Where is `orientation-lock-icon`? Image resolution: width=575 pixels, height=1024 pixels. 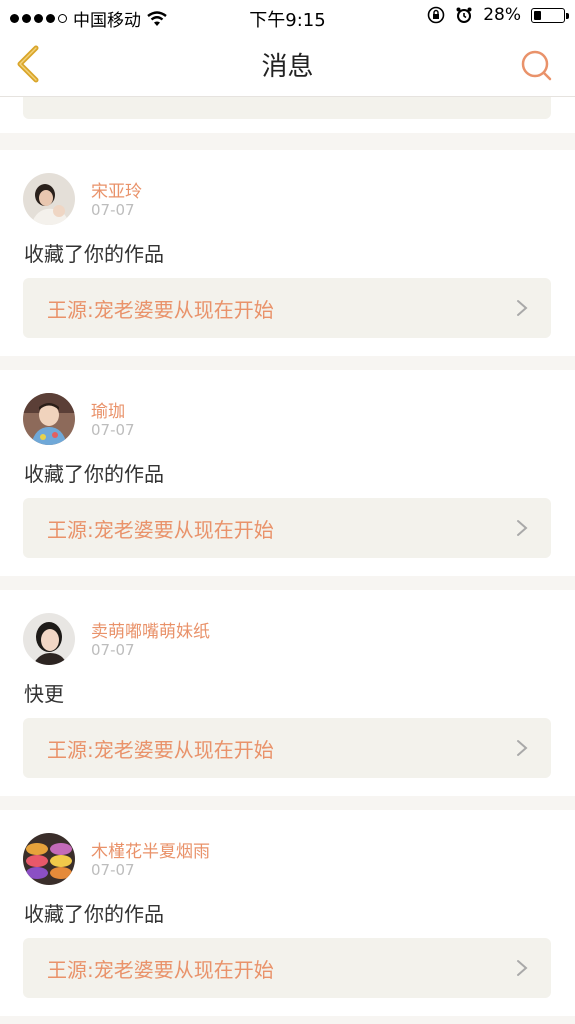
orientation-lock-icon is located at coordinates (436, 15).